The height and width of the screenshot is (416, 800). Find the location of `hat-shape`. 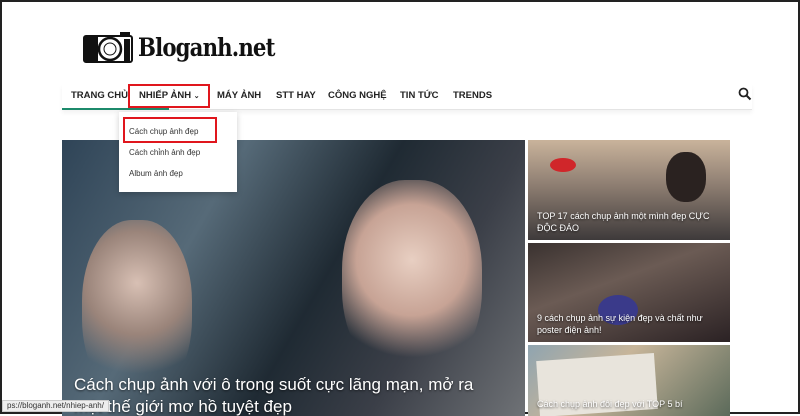

hat-shape is located at coordinates (563, 165).